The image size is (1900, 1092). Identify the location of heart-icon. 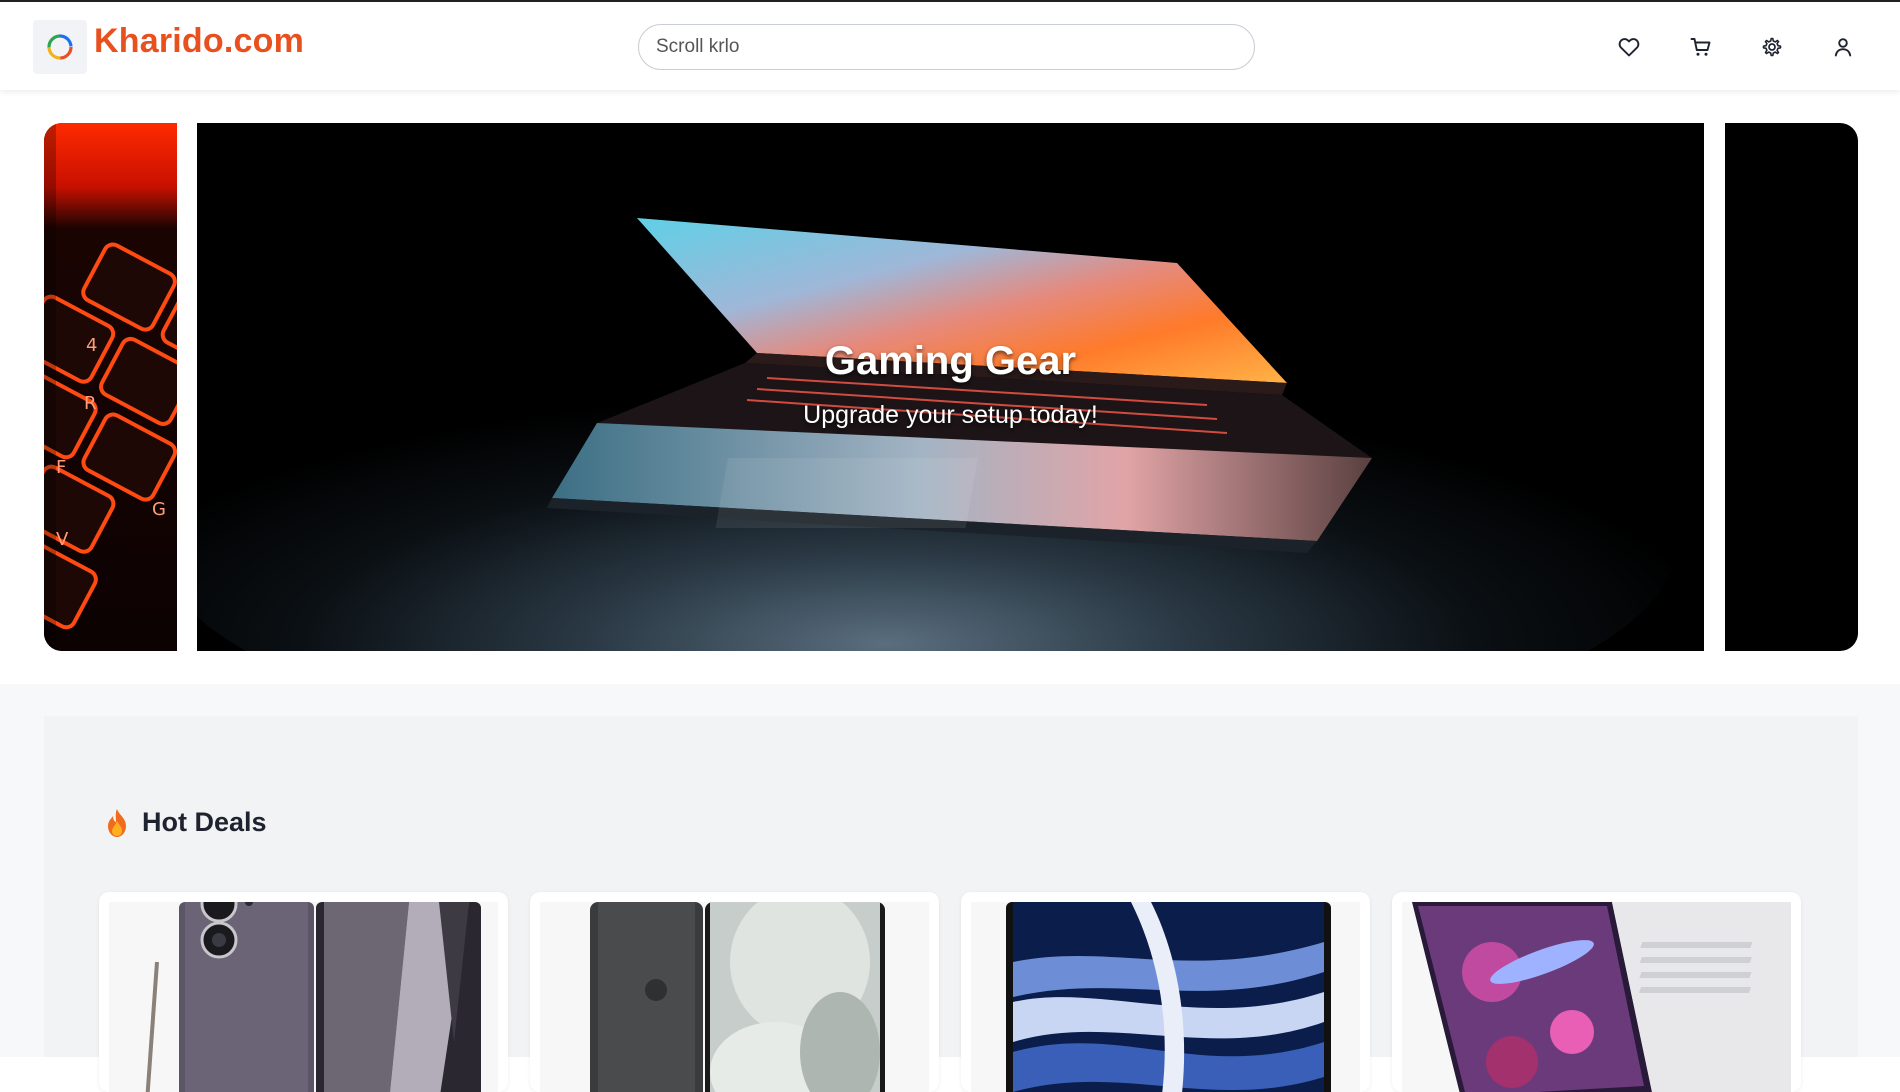
(1629, 47).